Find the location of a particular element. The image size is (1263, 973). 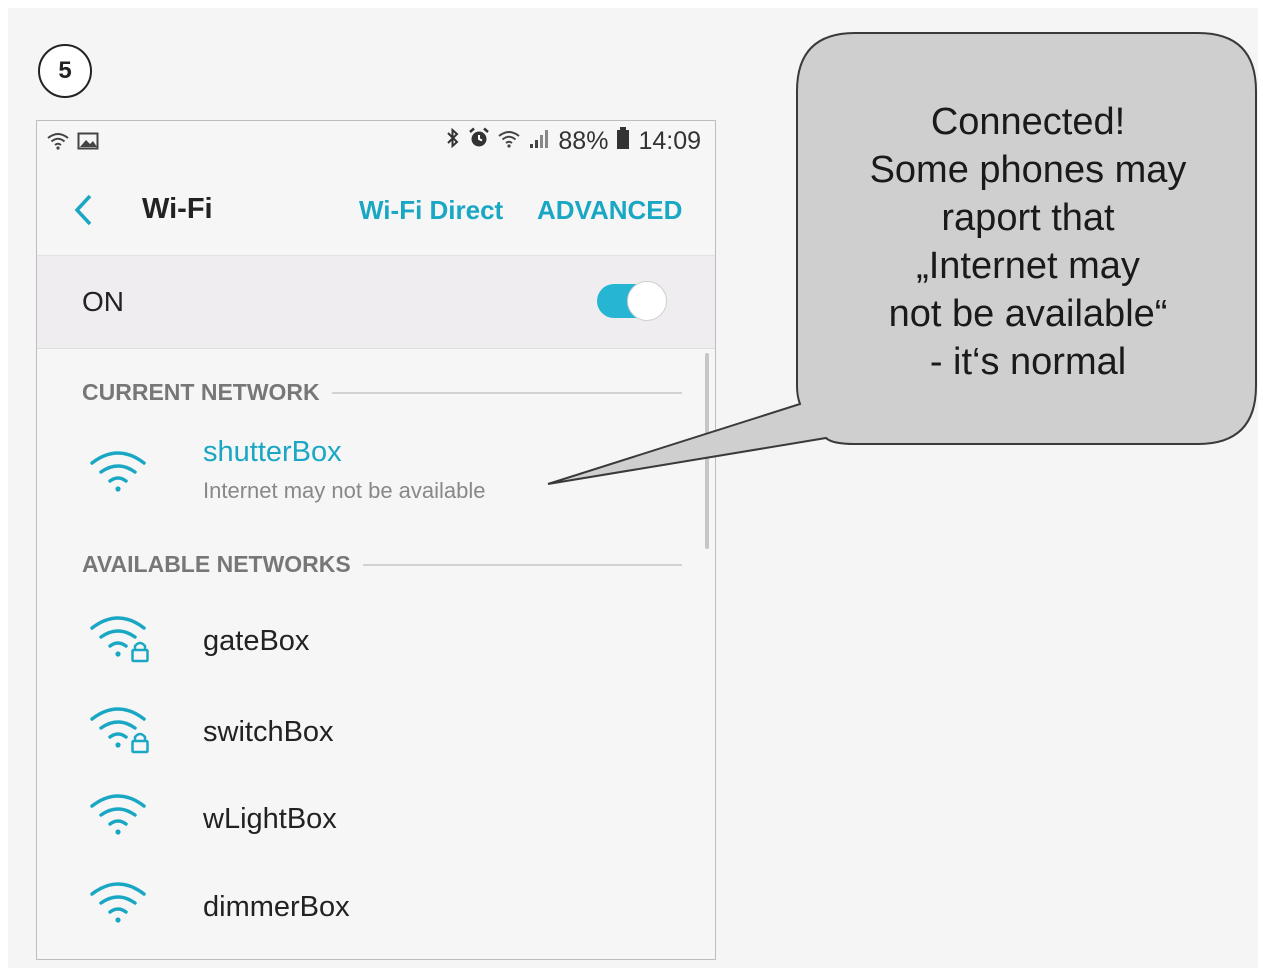

callout-line: not be available“ is located at coordinates (1028, 314).